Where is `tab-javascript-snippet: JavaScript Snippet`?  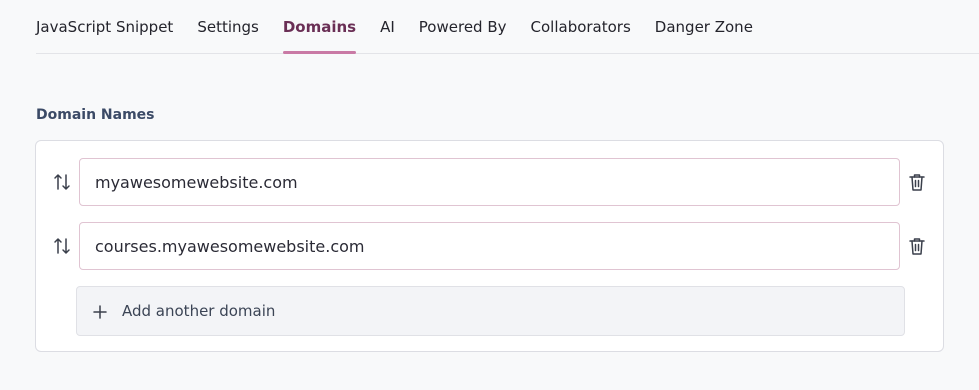
tab-javascript-snippet: JavaScript Snippet is located at coordinates (104, 27).